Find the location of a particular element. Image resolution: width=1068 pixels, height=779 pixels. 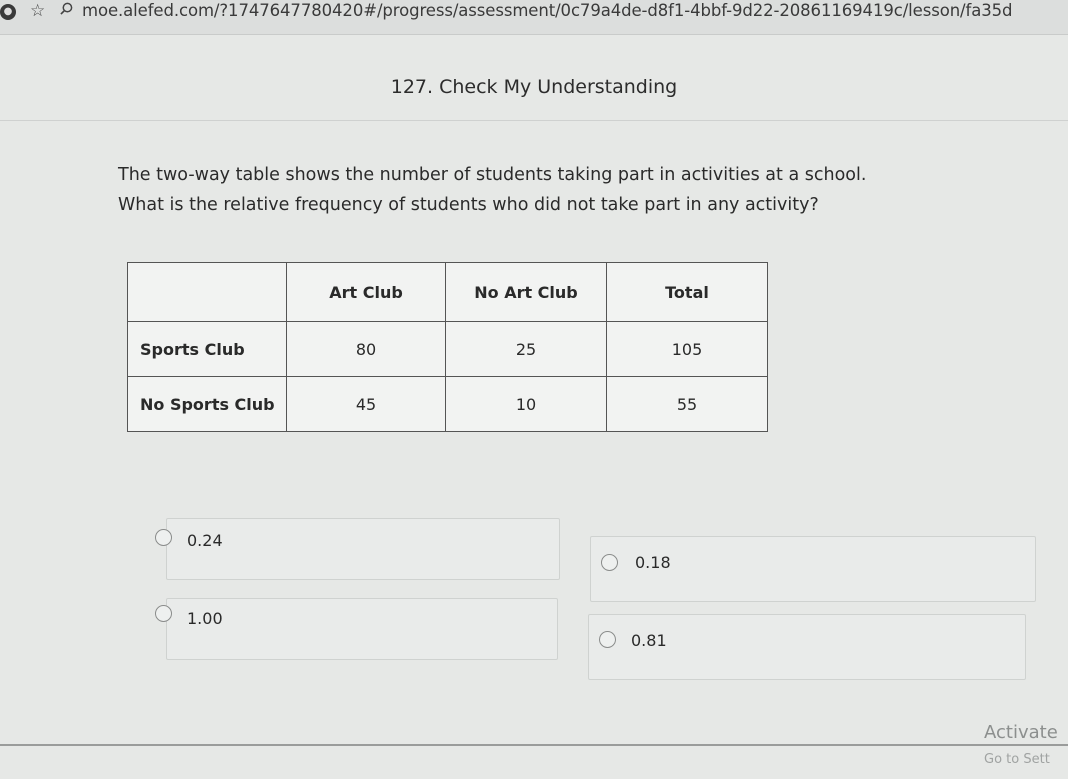

table-corner-cell is located at coordinates (207, 292).